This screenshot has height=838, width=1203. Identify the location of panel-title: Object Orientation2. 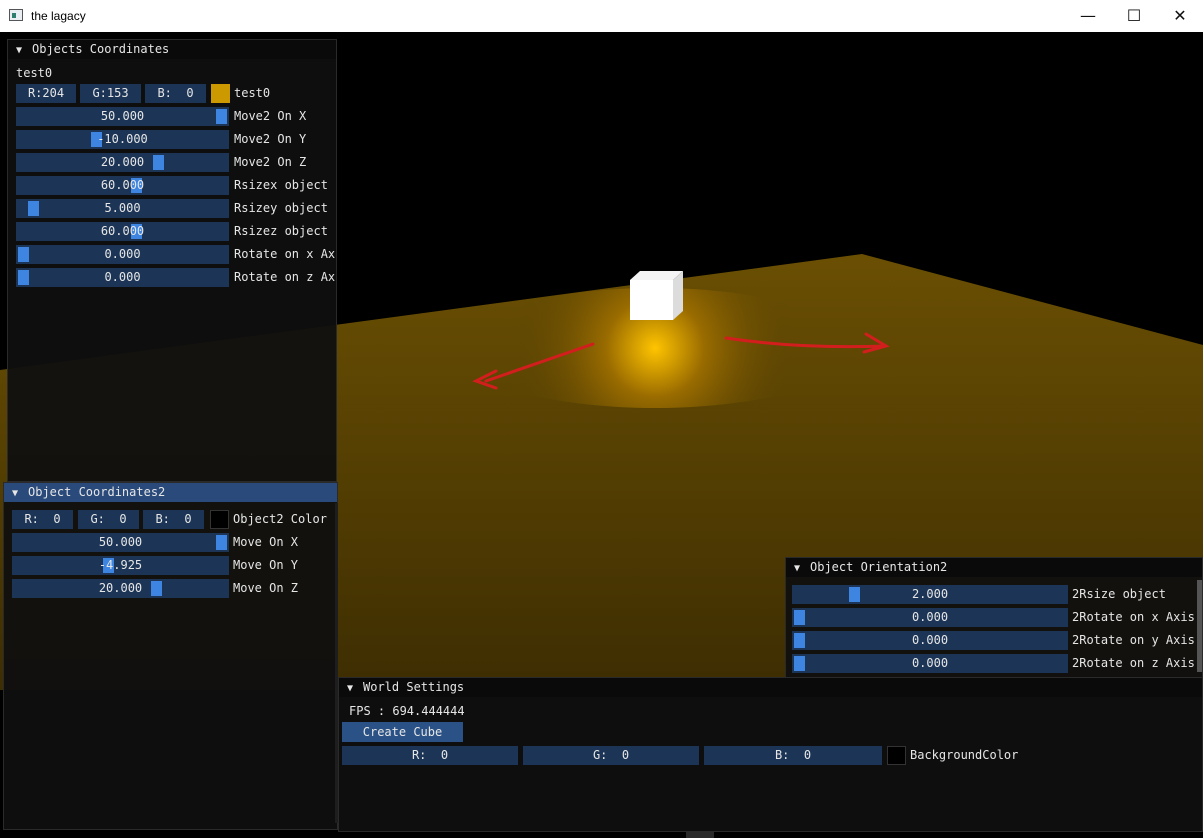
(879, 567).